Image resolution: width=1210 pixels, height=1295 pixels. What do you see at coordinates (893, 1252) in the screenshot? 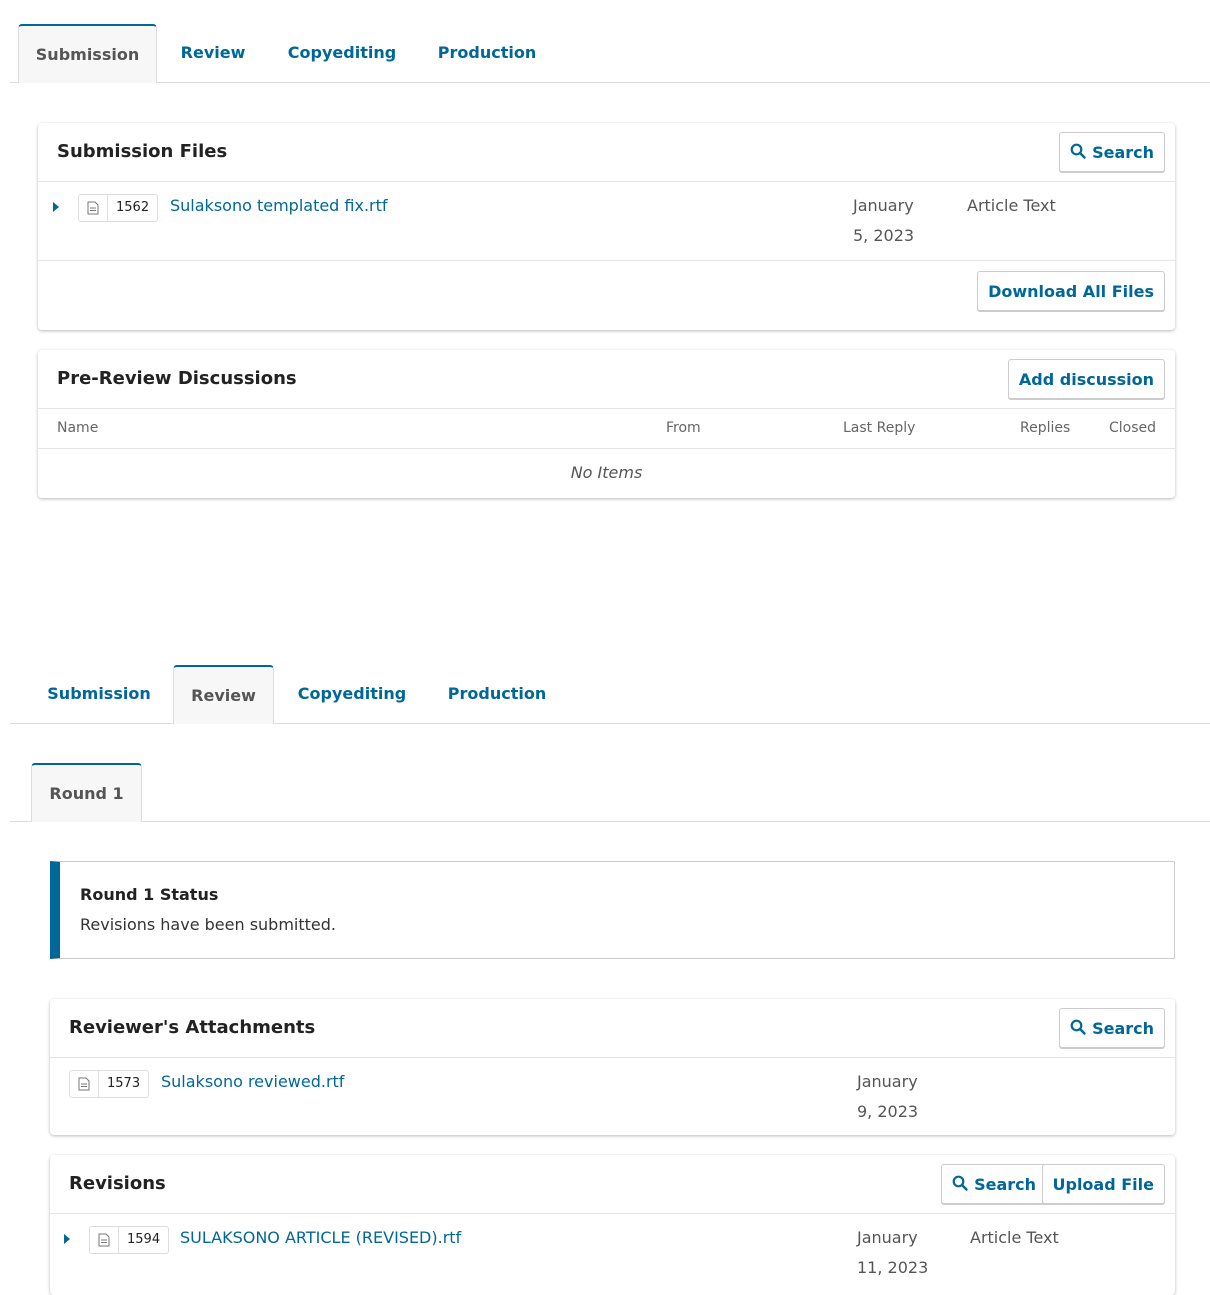
I see `file-date: January 11, 2023` at bounding box center [893, 1252].